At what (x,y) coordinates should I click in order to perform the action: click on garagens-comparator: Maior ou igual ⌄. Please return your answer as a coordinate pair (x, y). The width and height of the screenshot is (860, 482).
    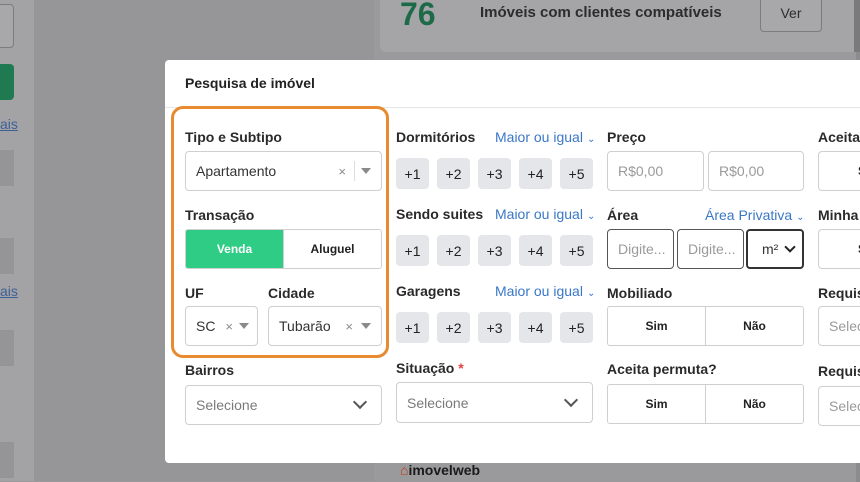
    Looking at the image, I should click on (545, 291).